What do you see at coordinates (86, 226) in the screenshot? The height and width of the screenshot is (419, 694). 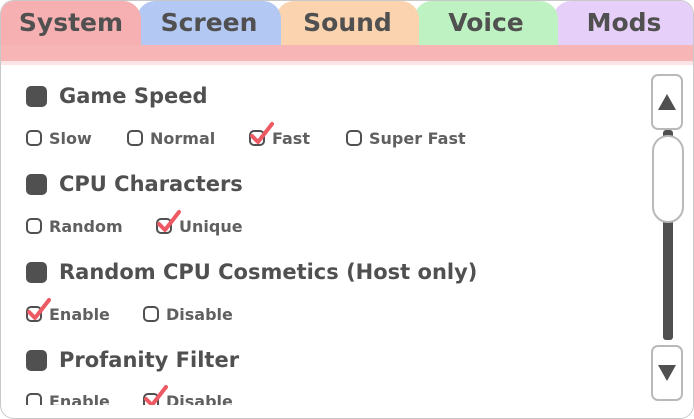 I see `option-label: Random` at bounding box center [86, 226].